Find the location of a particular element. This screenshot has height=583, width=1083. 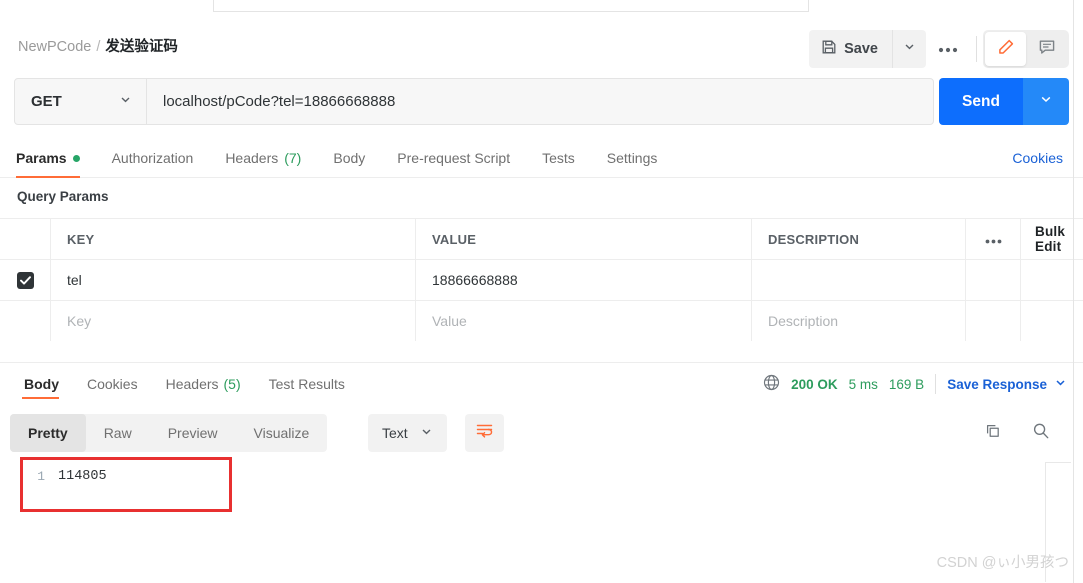

http-method-value: GET is located at coordinates (46, 101).